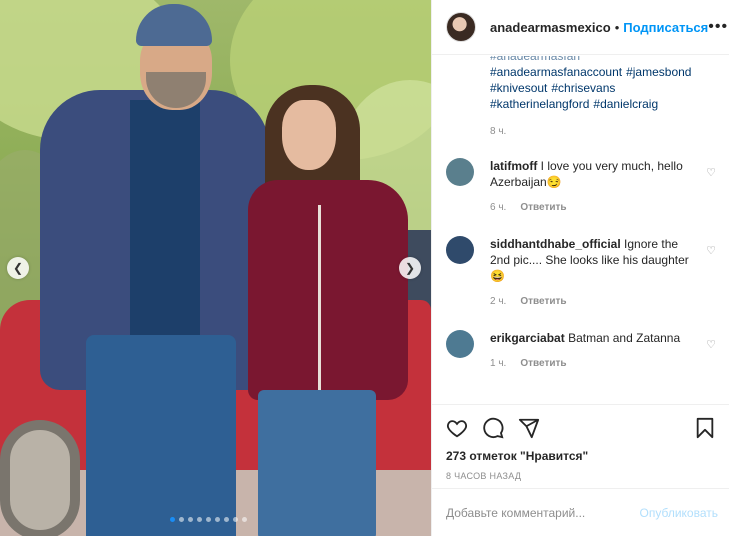 This screenshot has width=729, height=536. I want to click on comment-body: Batman and Zatanna, so click(624, 338).